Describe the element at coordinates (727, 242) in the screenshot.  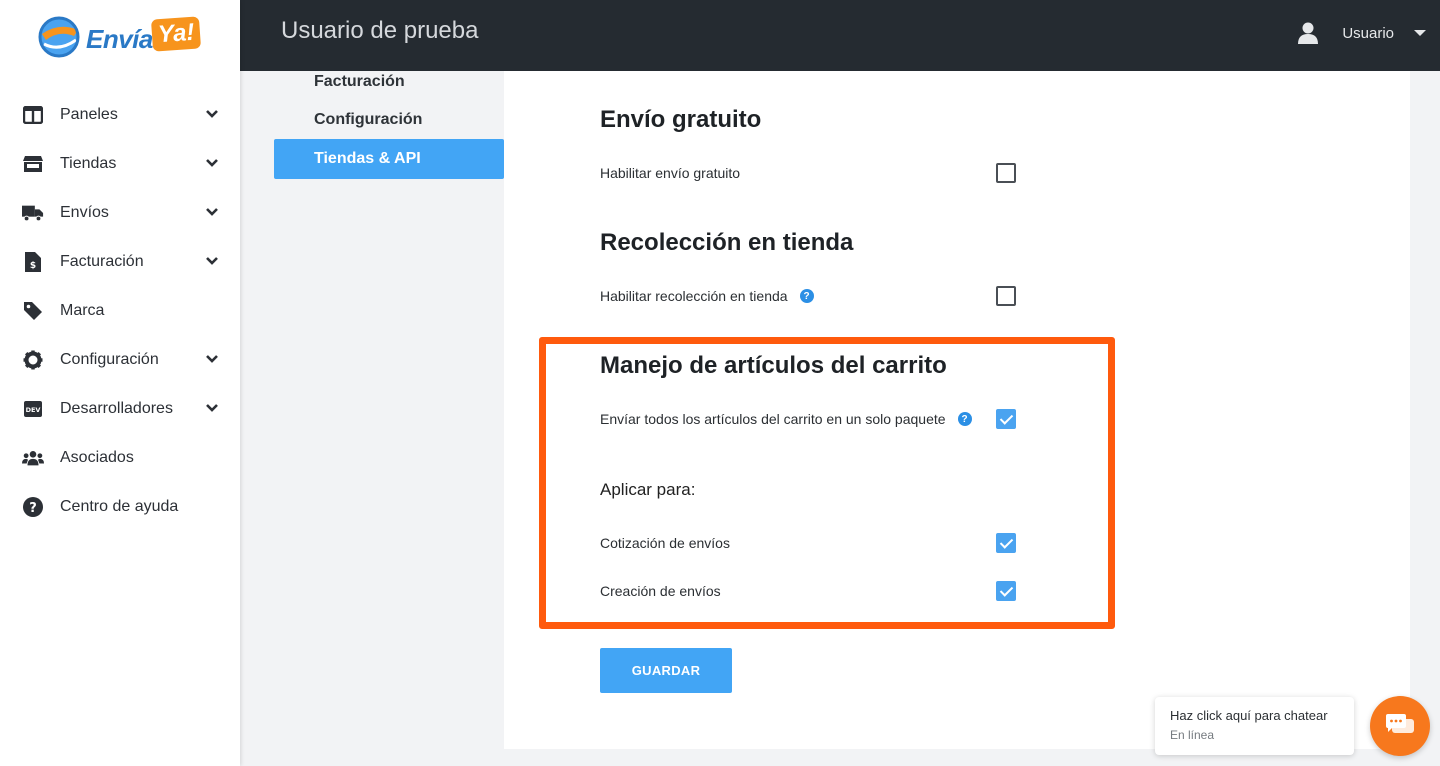
I see `store-pickup-title: Recolección en tienda` at that location.